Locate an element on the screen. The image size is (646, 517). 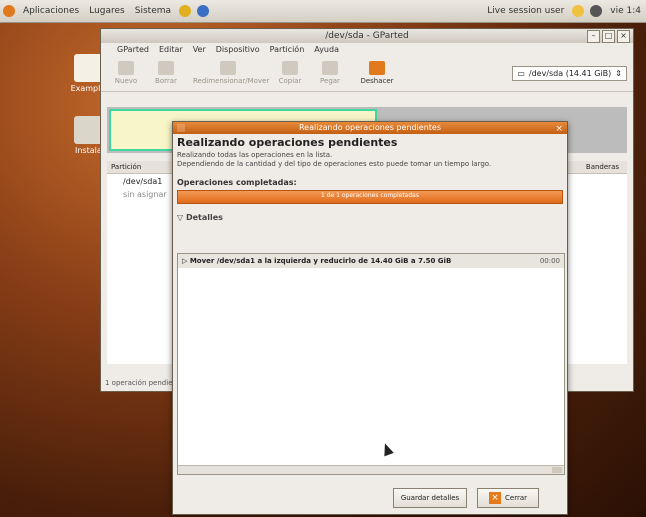
device-selector: ▭ /dev/sda (14.41 GiB) ⇕ is located at coordinates (569, 73).